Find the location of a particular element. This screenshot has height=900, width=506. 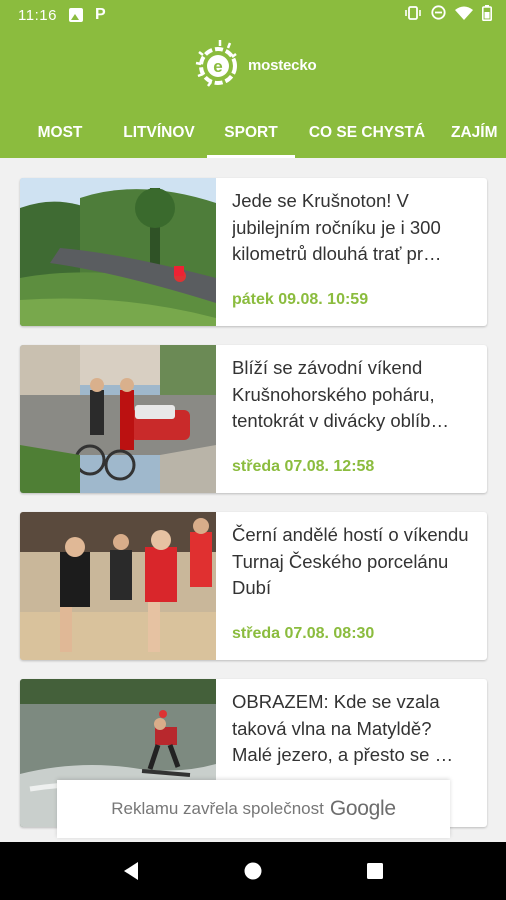

back-icon is located at coordinates (131, 871).